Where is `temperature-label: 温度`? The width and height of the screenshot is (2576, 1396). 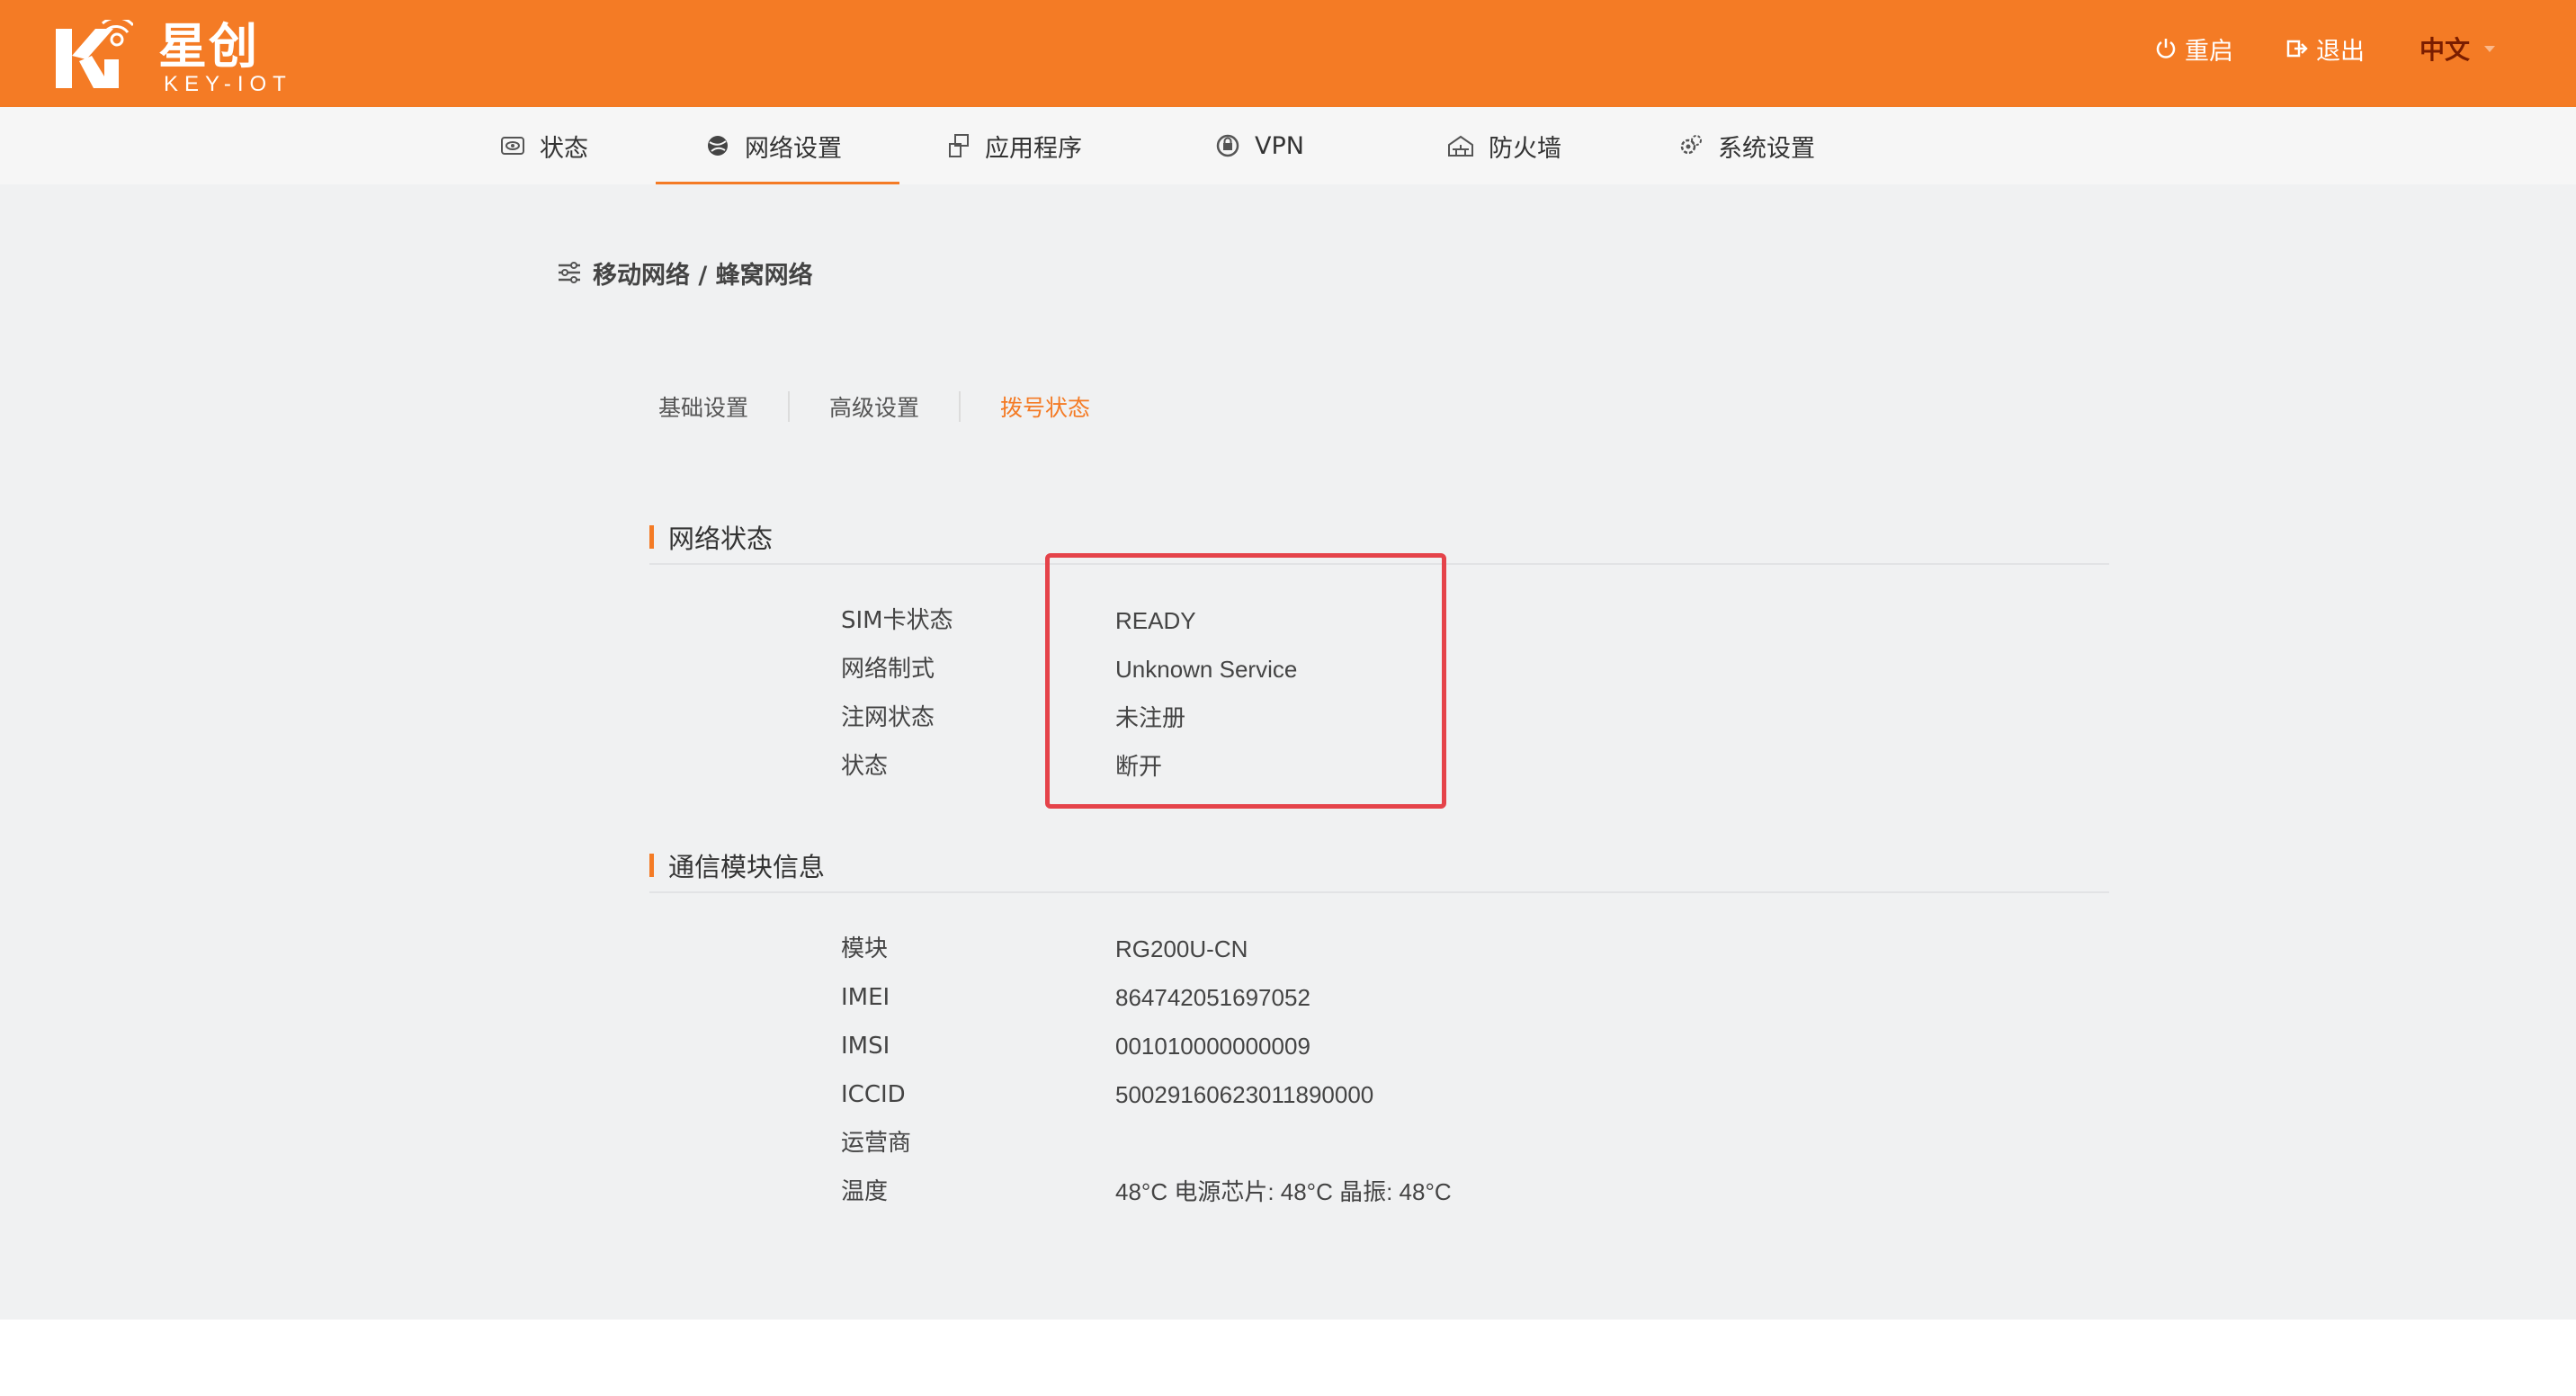 temperature-label: 温度 is located at coordinates (865, 1191).